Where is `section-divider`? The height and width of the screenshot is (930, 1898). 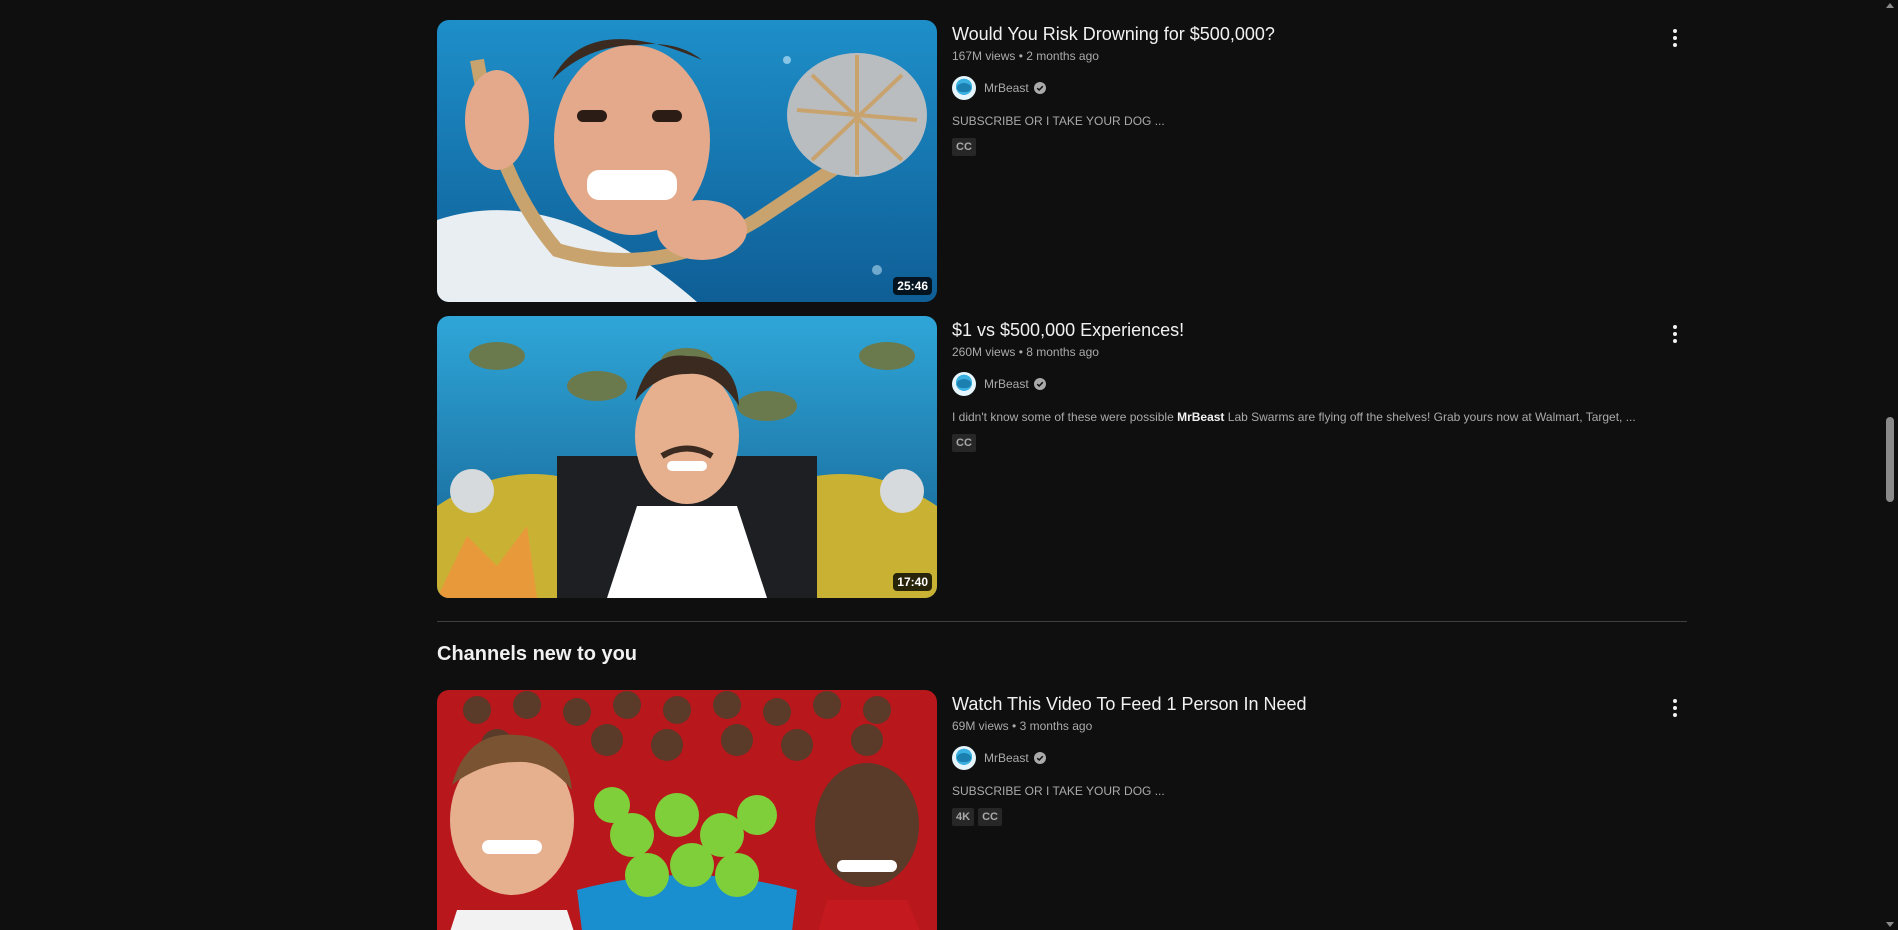 section-divider is located at coordinates (1062, 621).